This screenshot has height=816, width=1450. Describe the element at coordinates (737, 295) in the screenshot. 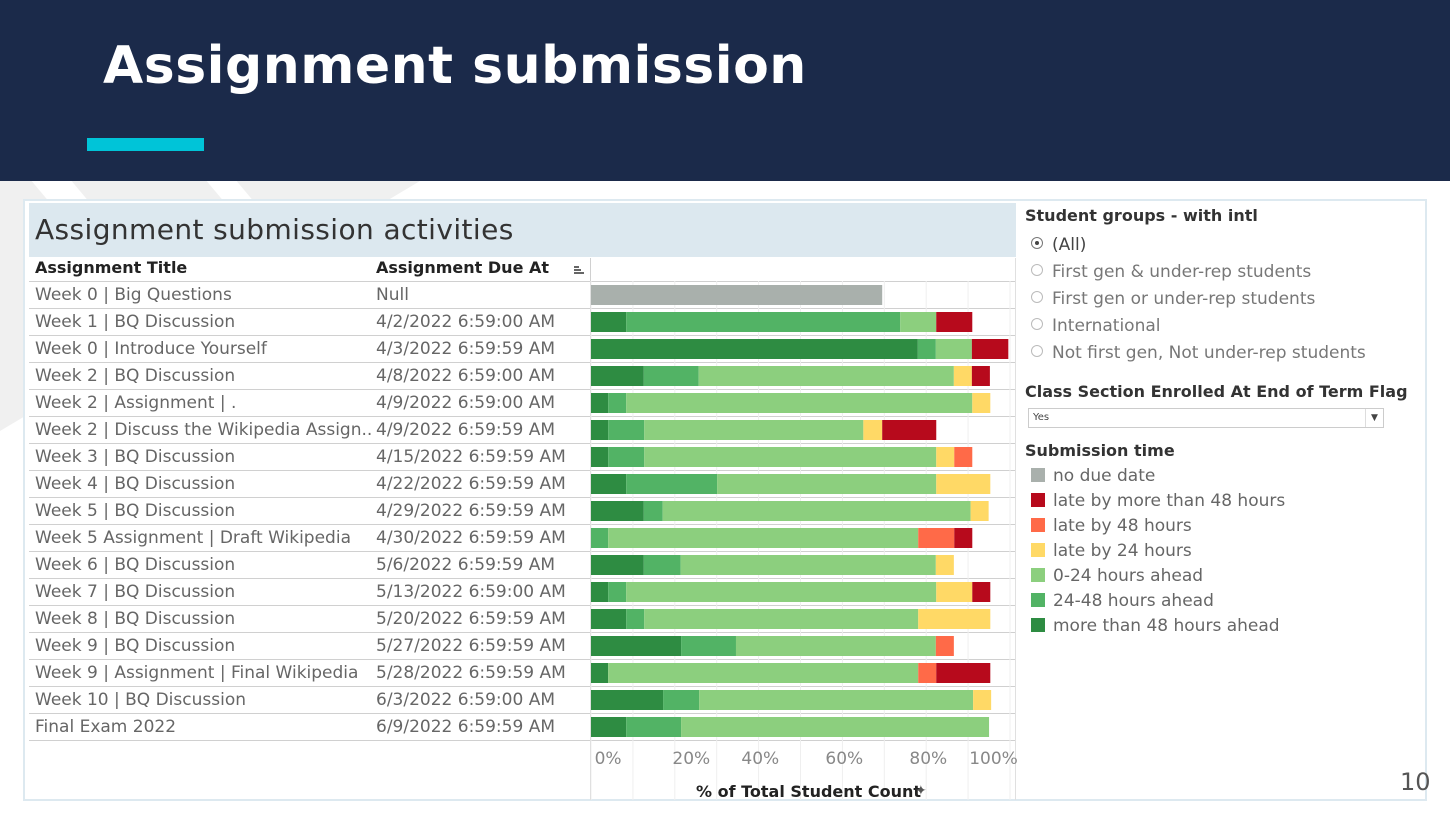

I see `bar-segment-no-due` at that location.